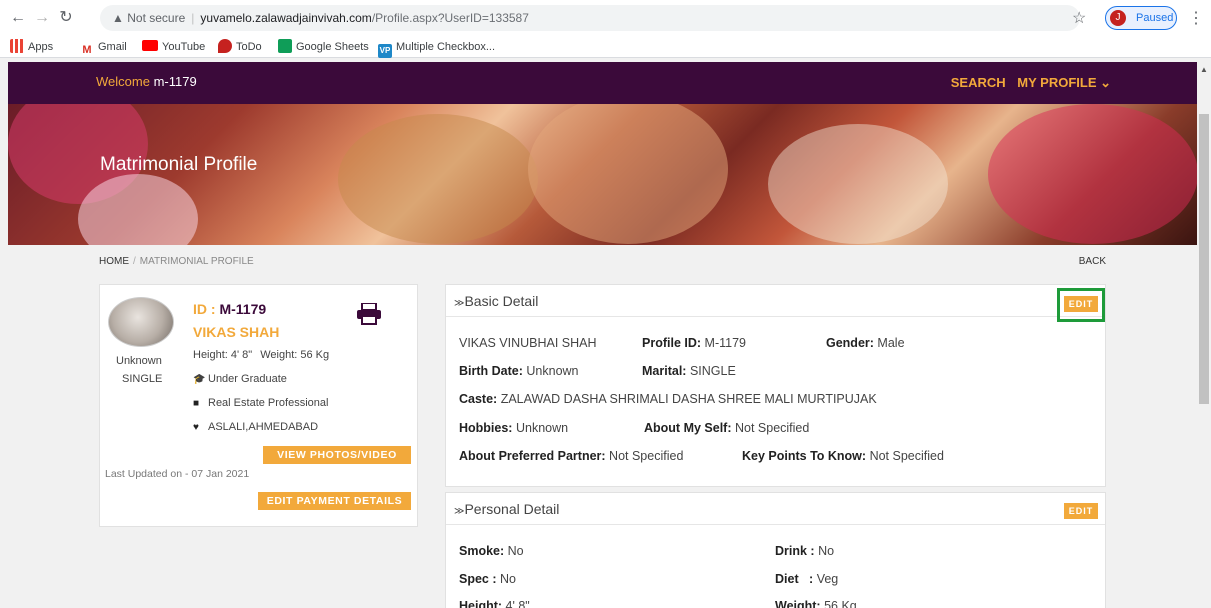 The width and height of the screenshot is (1211, 608). Describe the element at coordinates (487, 579) in the screenshot. I see `spec-field: Spec : No` at that location.